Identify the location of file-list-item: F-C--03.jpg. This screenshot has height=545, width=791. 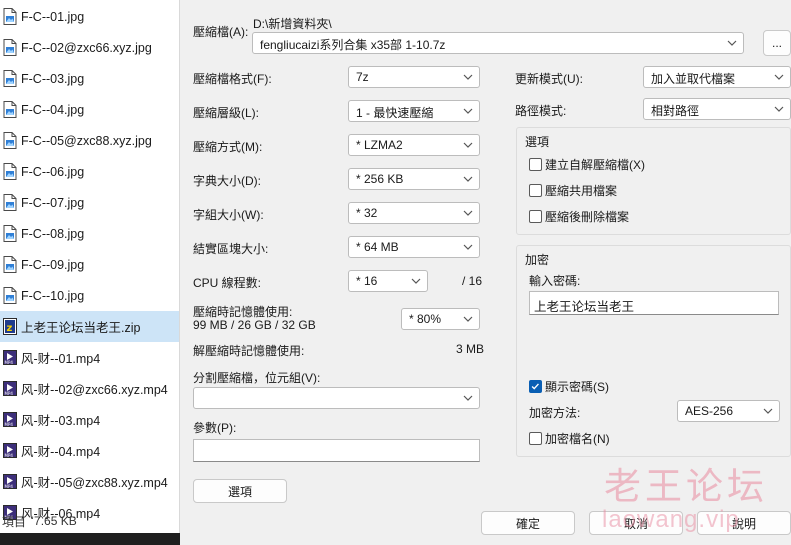
(89, 78).